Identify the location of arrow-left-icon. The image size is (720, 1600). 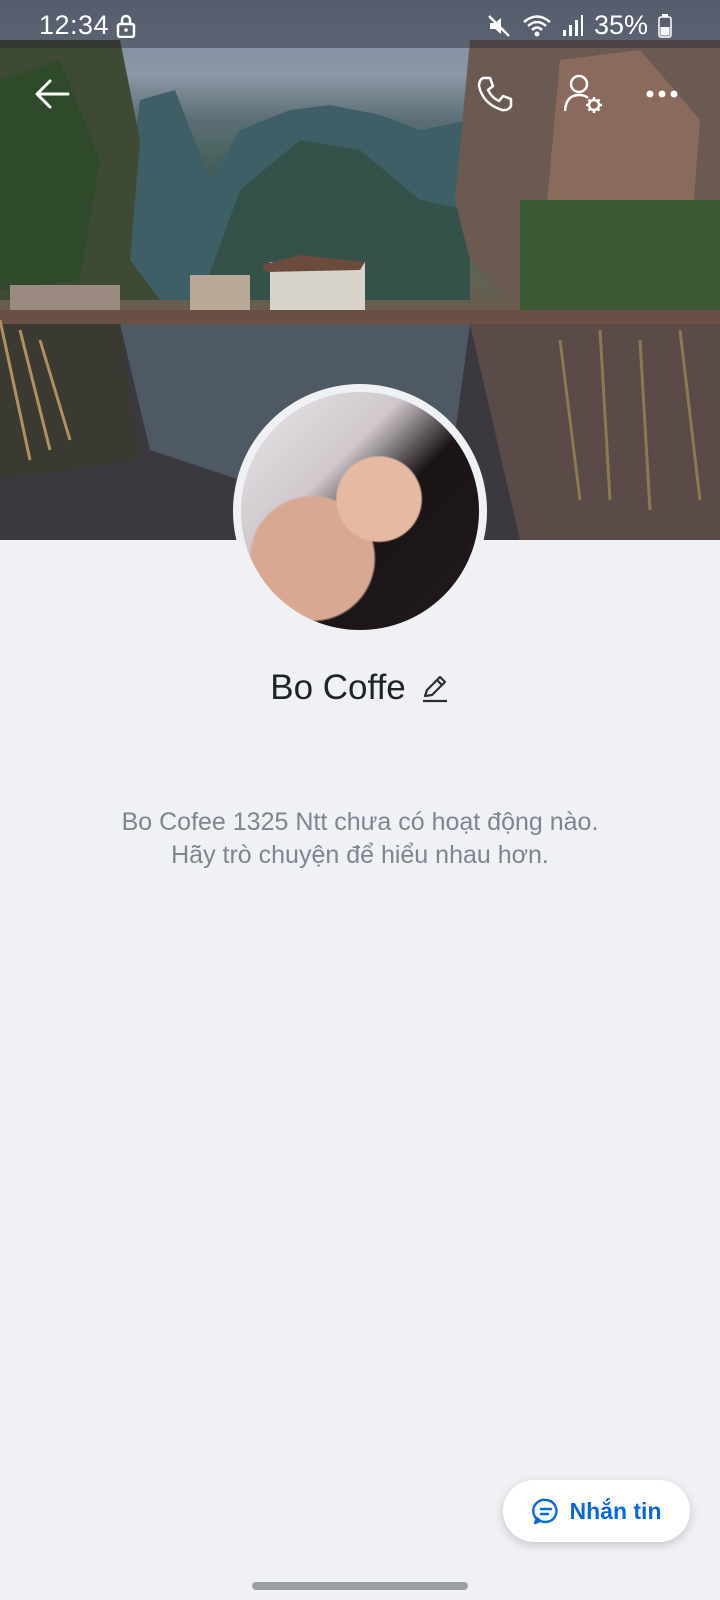
(52, 94).